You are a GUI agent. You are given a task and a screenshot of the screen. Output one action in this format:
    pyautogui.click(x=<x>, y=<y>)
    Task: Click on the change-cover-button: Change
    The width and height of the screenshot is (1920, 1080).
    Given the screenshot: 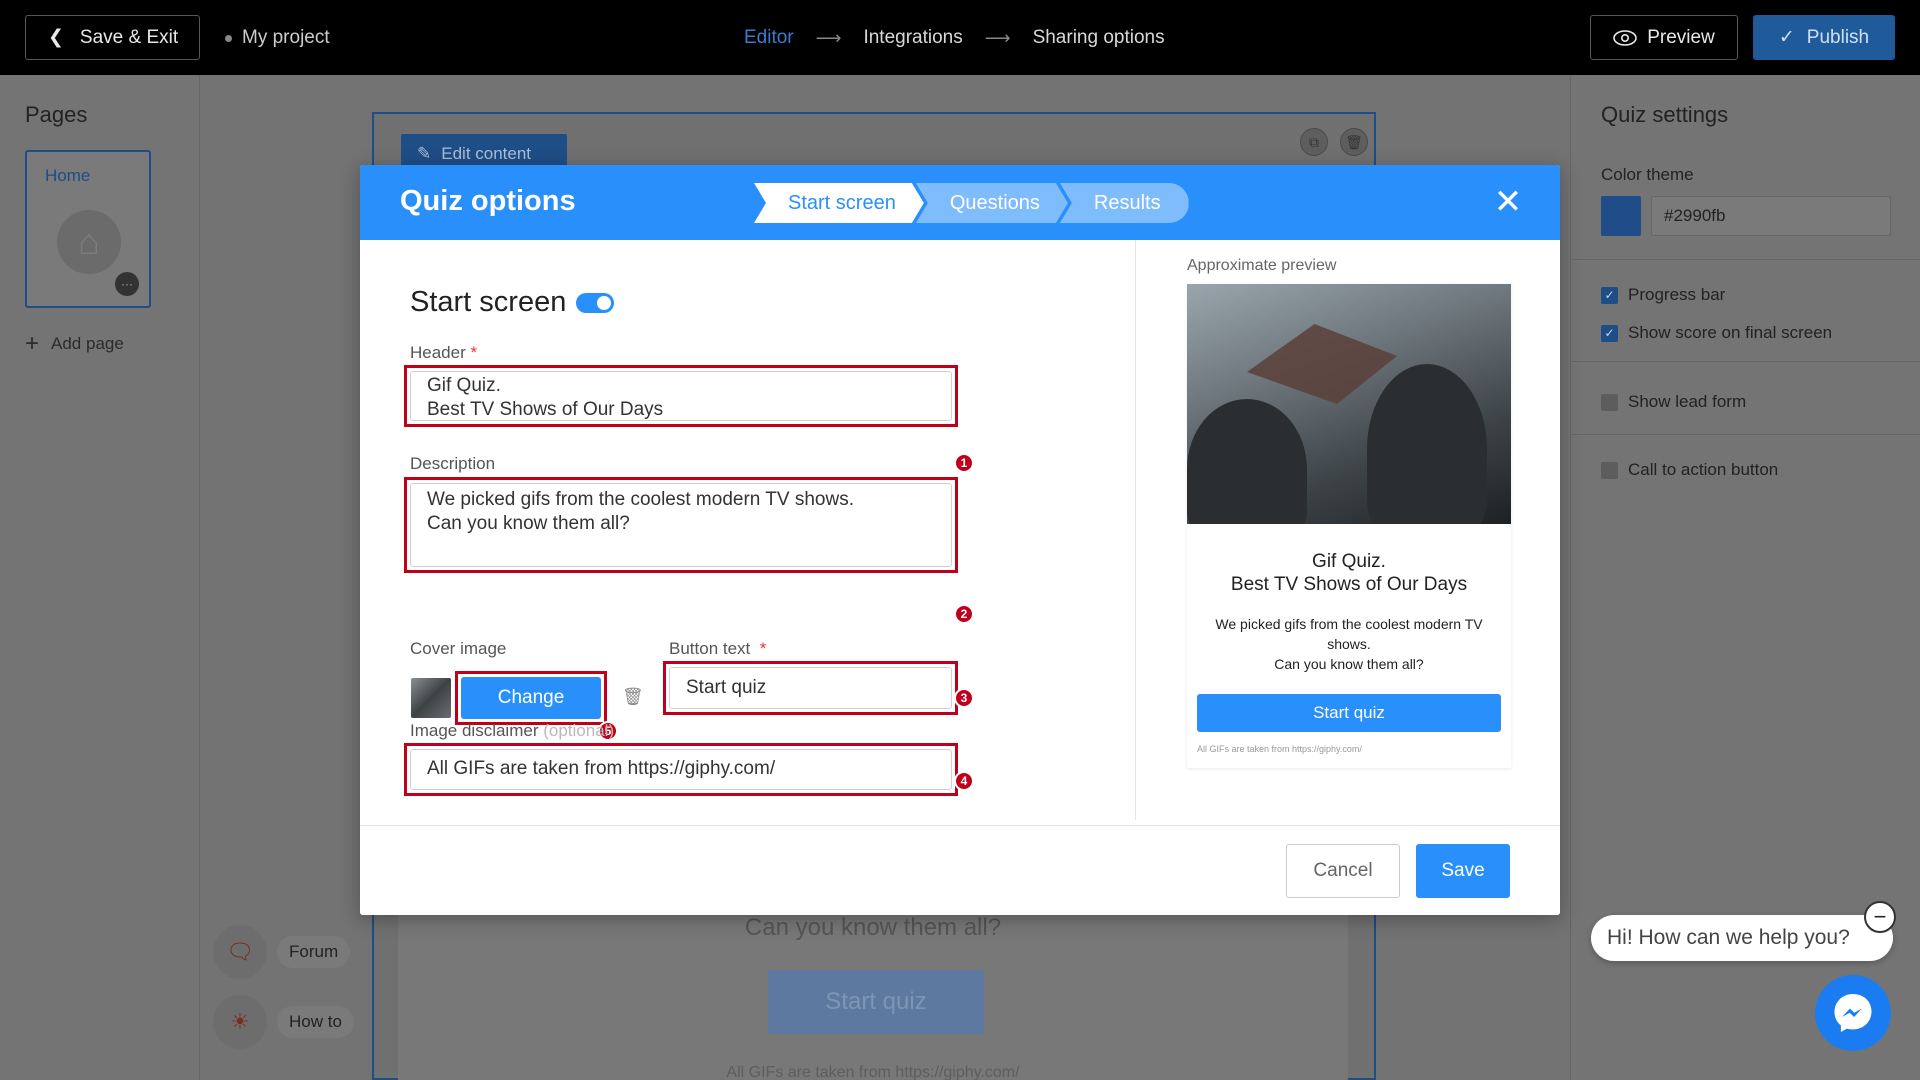 What is the action you would take?
    pyautogui.click(x=531, y=698)
    